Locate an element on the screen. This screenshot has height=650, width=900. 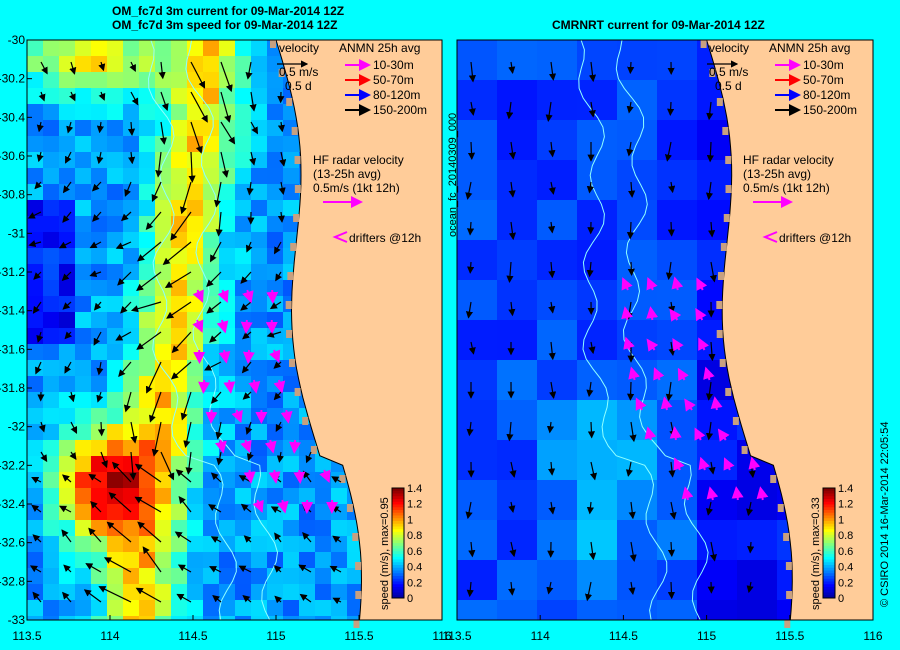
left-legend-depth-label: 10-30m is located at coordinates (393, 65).